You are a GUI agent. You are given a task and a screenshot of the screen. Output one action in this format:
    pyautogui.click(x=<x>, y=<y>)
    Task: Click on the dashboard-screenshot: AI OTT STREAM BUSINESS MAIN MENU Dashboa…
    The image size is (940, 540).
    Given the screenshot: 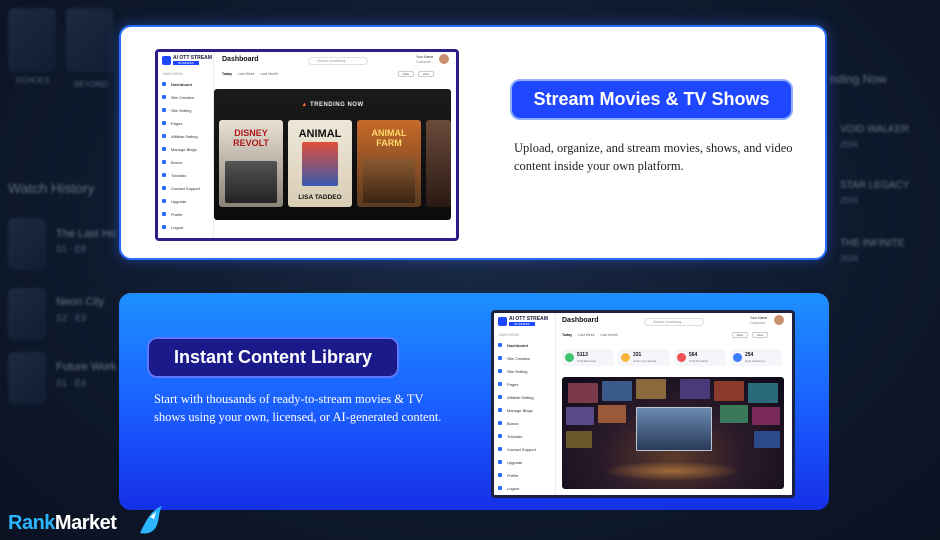 What is the action you would take?
    pyautogui.click(x=307, y=145)
    